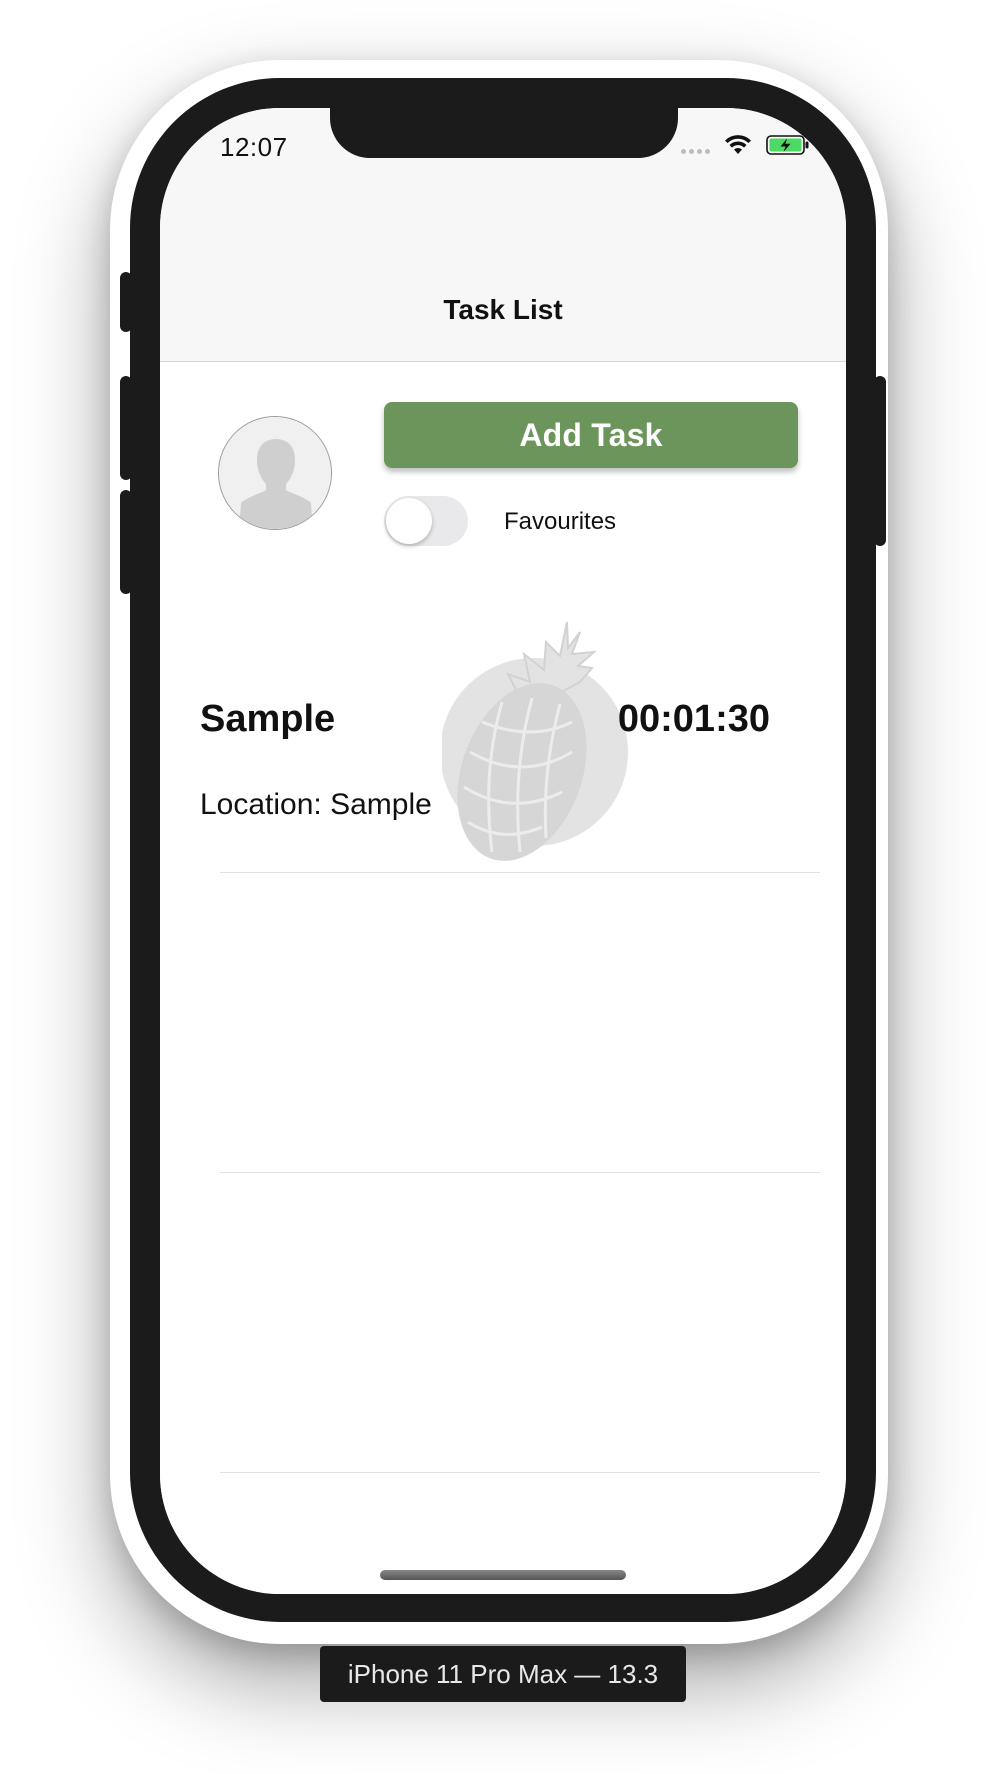  What do you see at coordinates (126, 302) in the screenshot?
I see `device-mute-switch` at bounding box center [126, 302].